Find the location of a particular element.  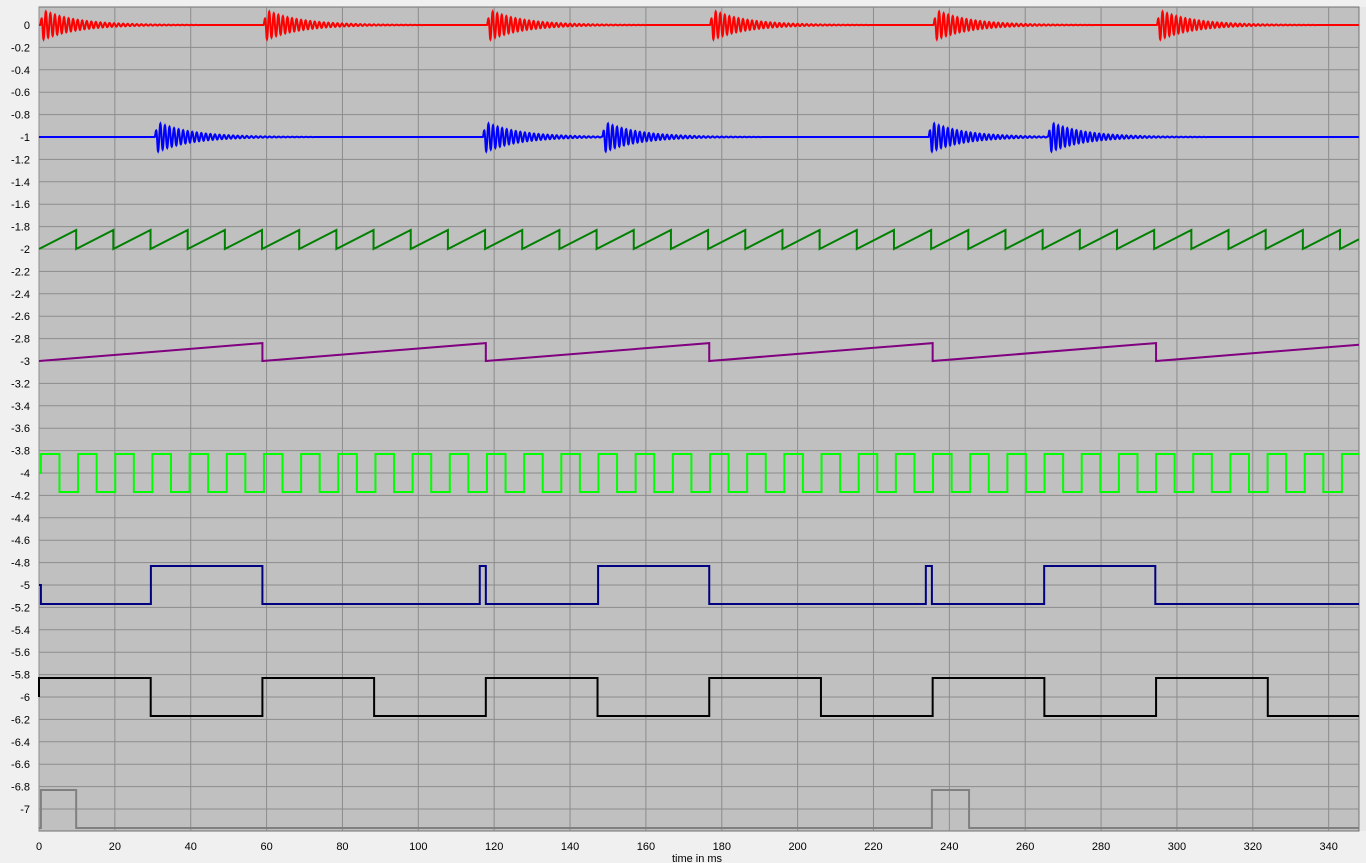

x-tick-label: 20 is located at coordinates (115, 847).